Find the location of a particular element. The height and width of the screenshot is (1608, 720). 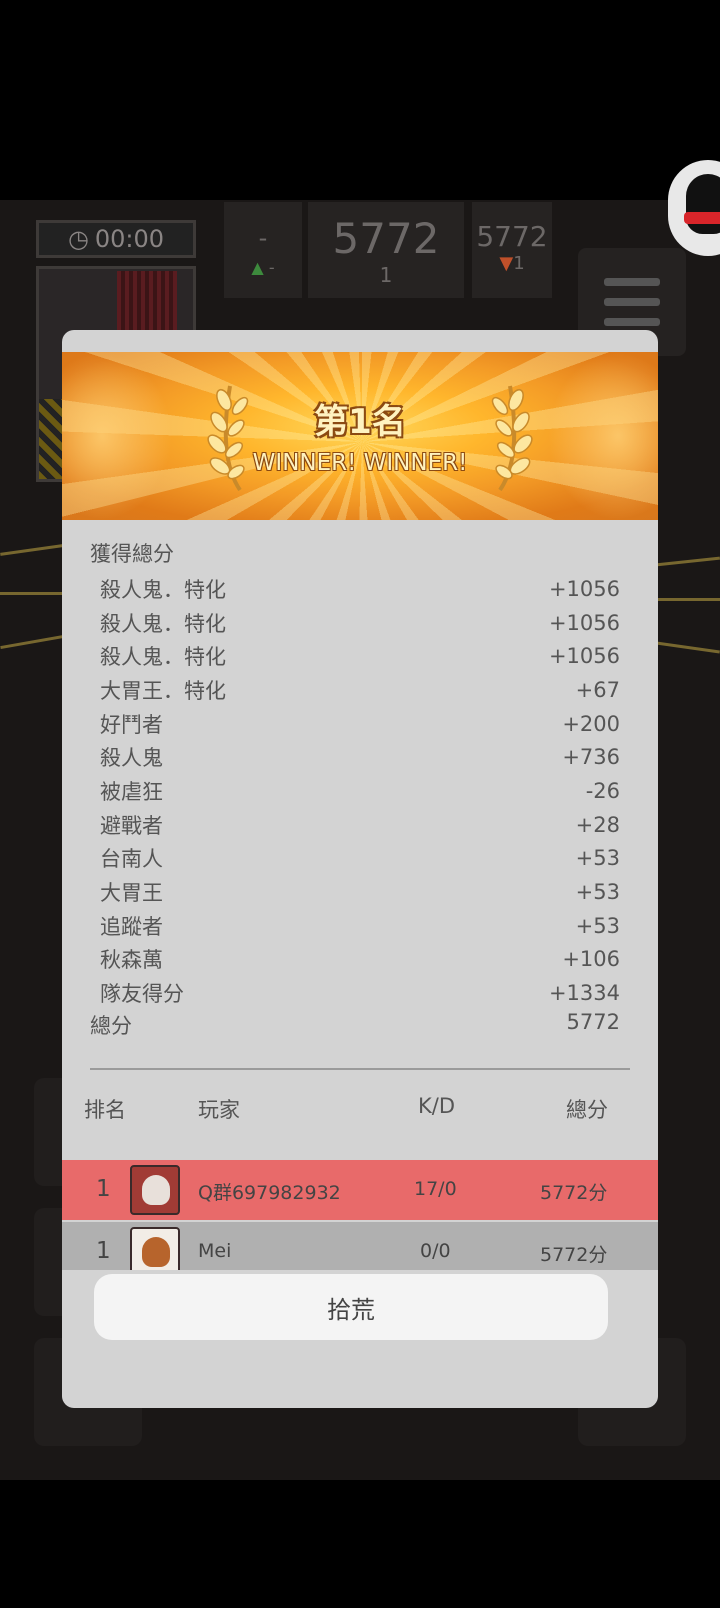

row-kd: 0/0 is located at coordinates (435, 1251).